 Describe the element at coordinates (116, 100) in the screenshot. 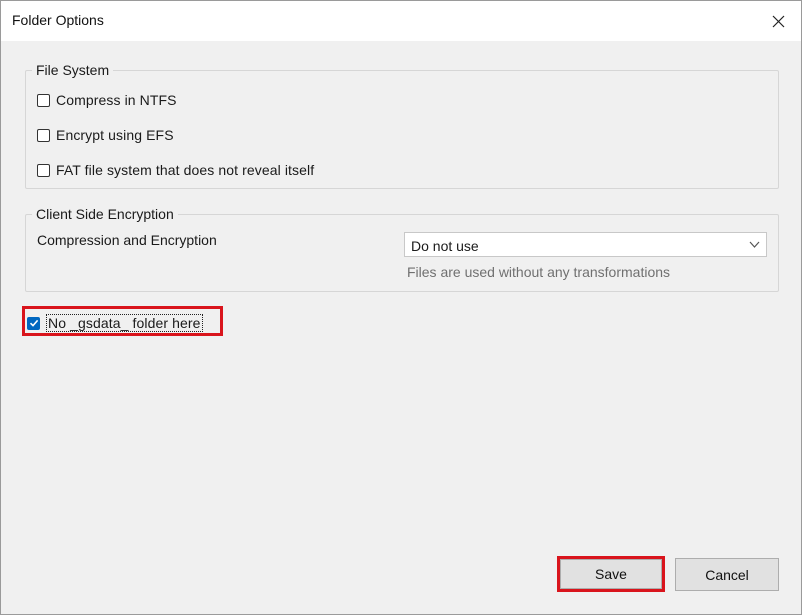

I see `compress-ntfs-label: Compress in NTFS` at that location.